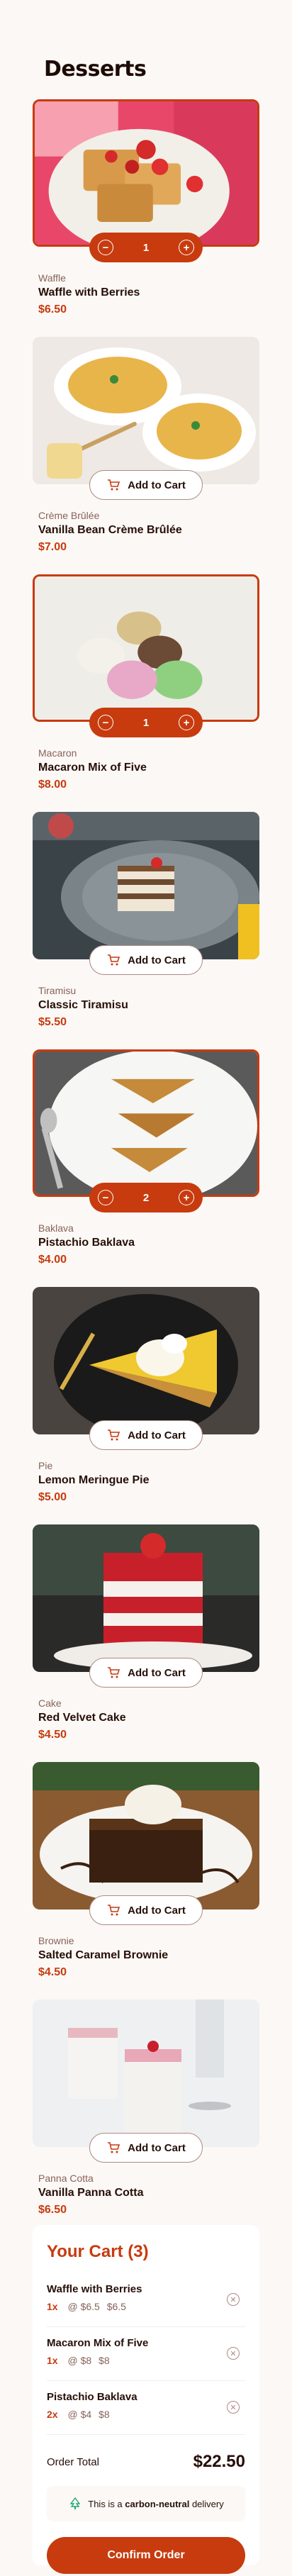  I want to click on product-price: $5.00, so click(52, 1497).